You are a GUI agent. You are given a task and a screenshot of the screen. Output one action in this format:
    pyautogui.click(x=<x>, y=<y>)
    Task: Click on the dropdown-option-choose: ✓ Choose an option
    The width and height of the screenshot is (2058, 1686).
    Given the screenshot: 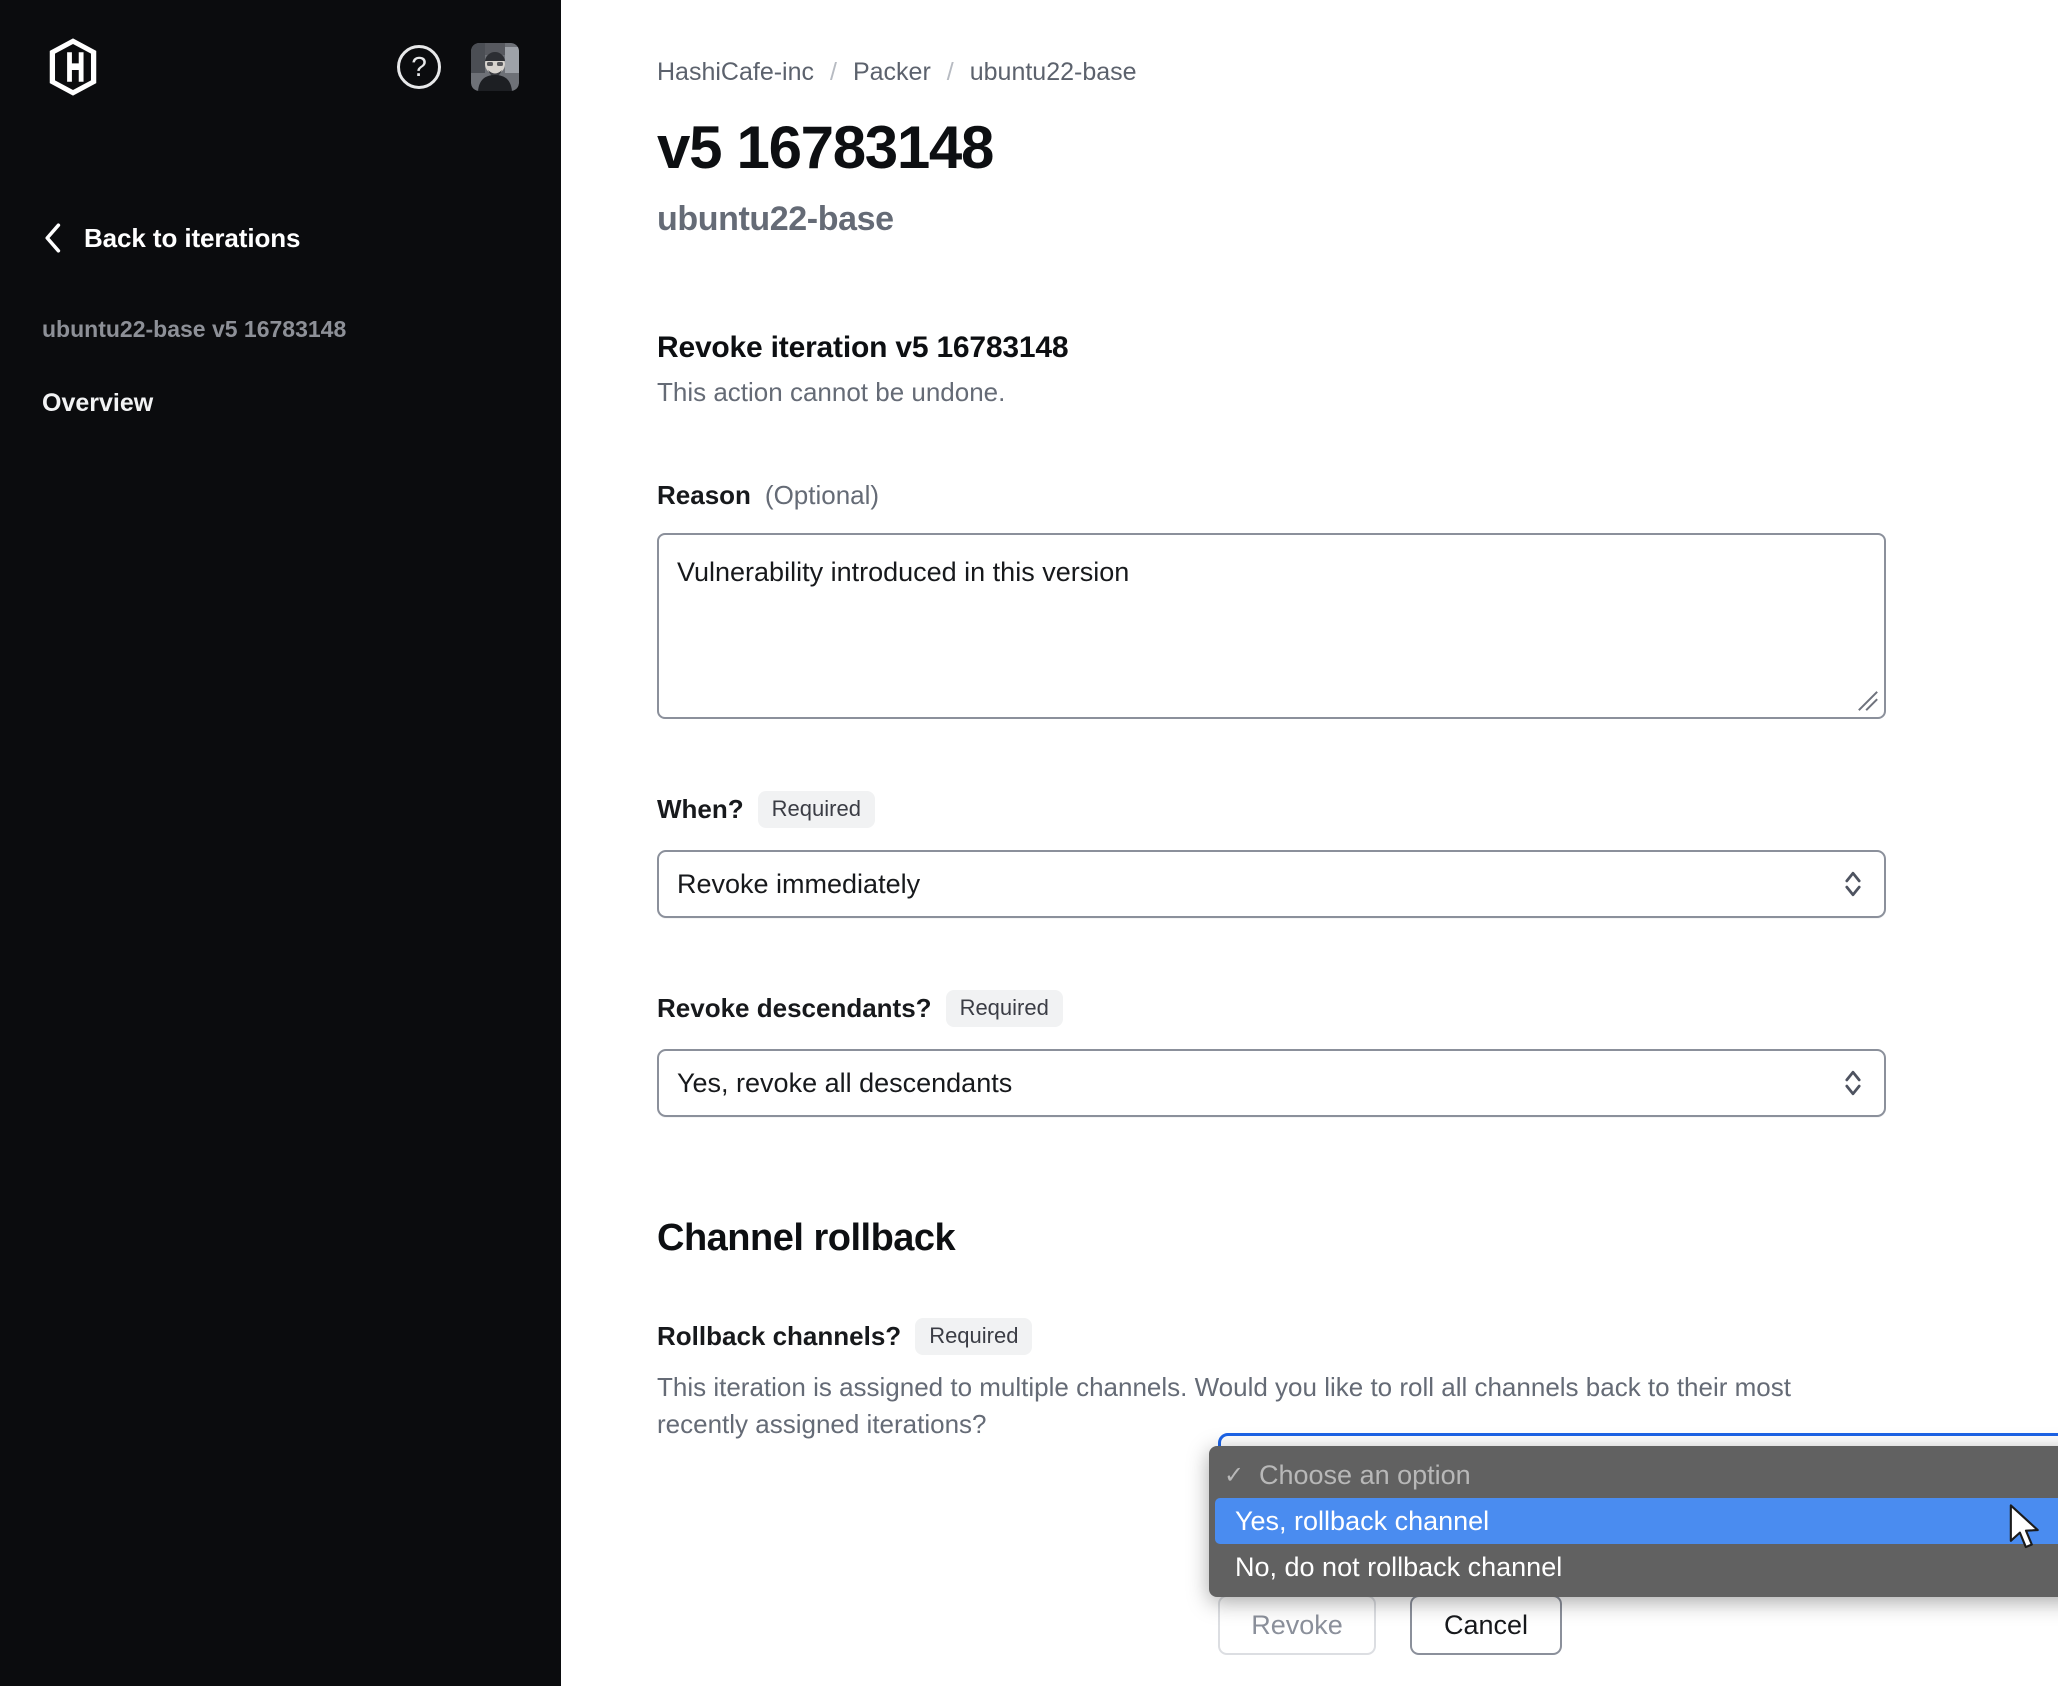 What is the action you would take?
    pyautogui.click(x=1633, y=1475)
    